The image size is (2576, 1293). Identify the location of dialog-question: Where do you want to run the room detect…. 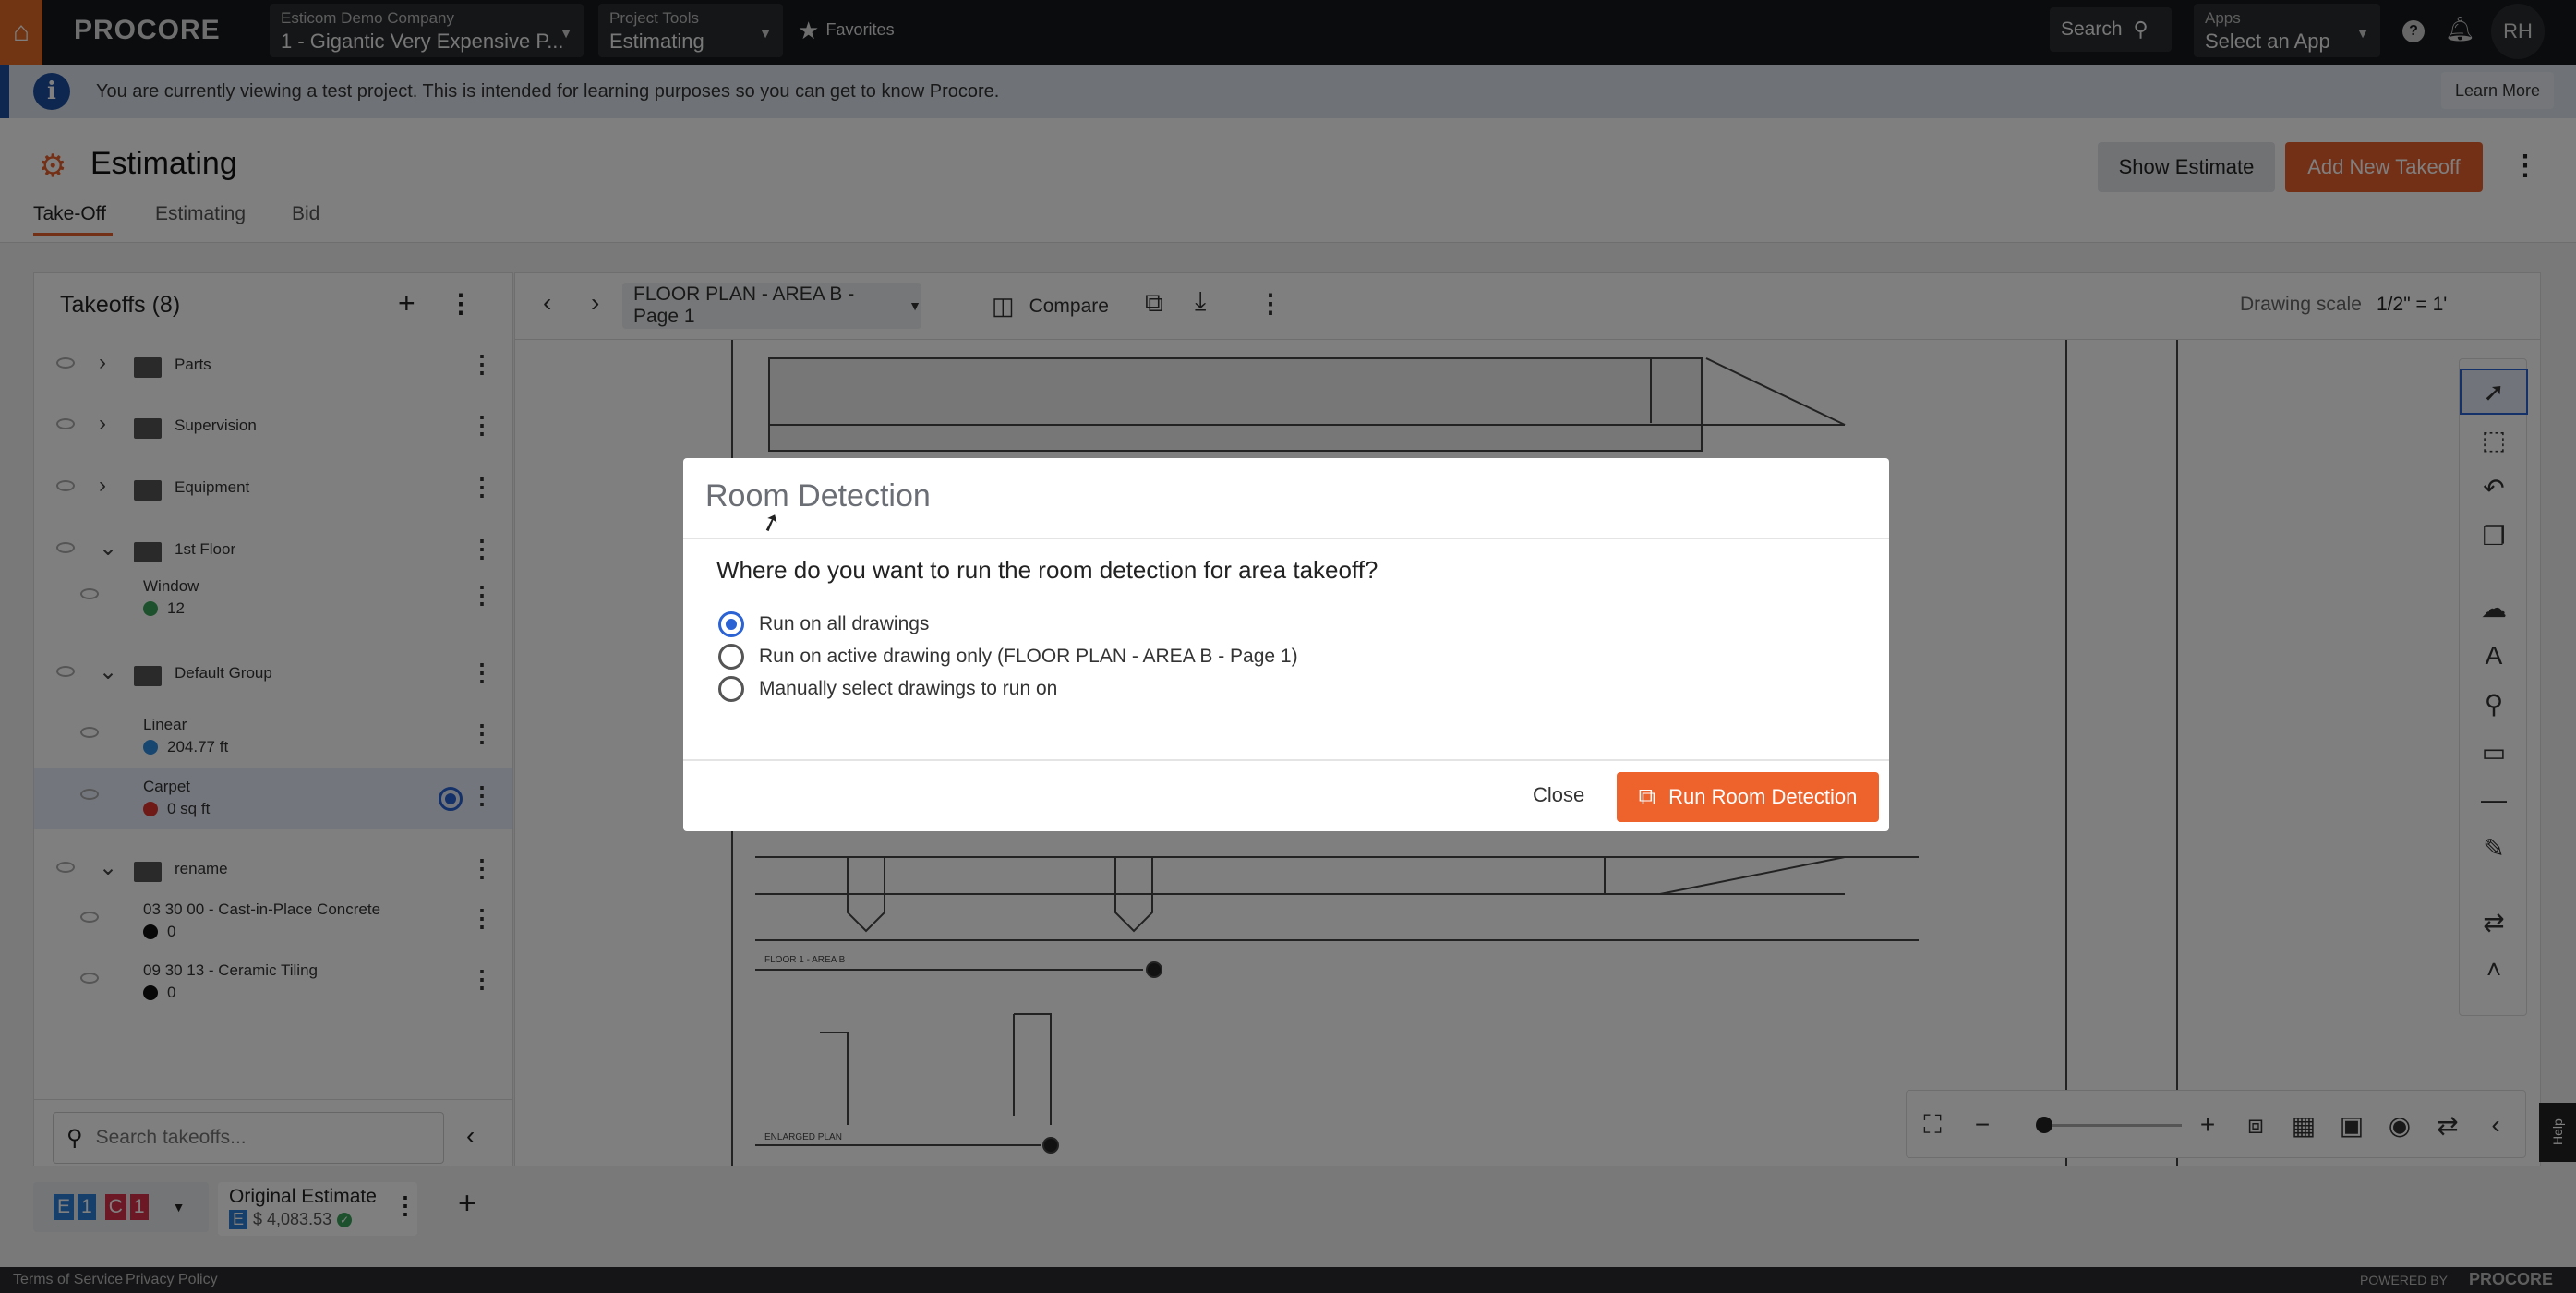
(1047, 570).